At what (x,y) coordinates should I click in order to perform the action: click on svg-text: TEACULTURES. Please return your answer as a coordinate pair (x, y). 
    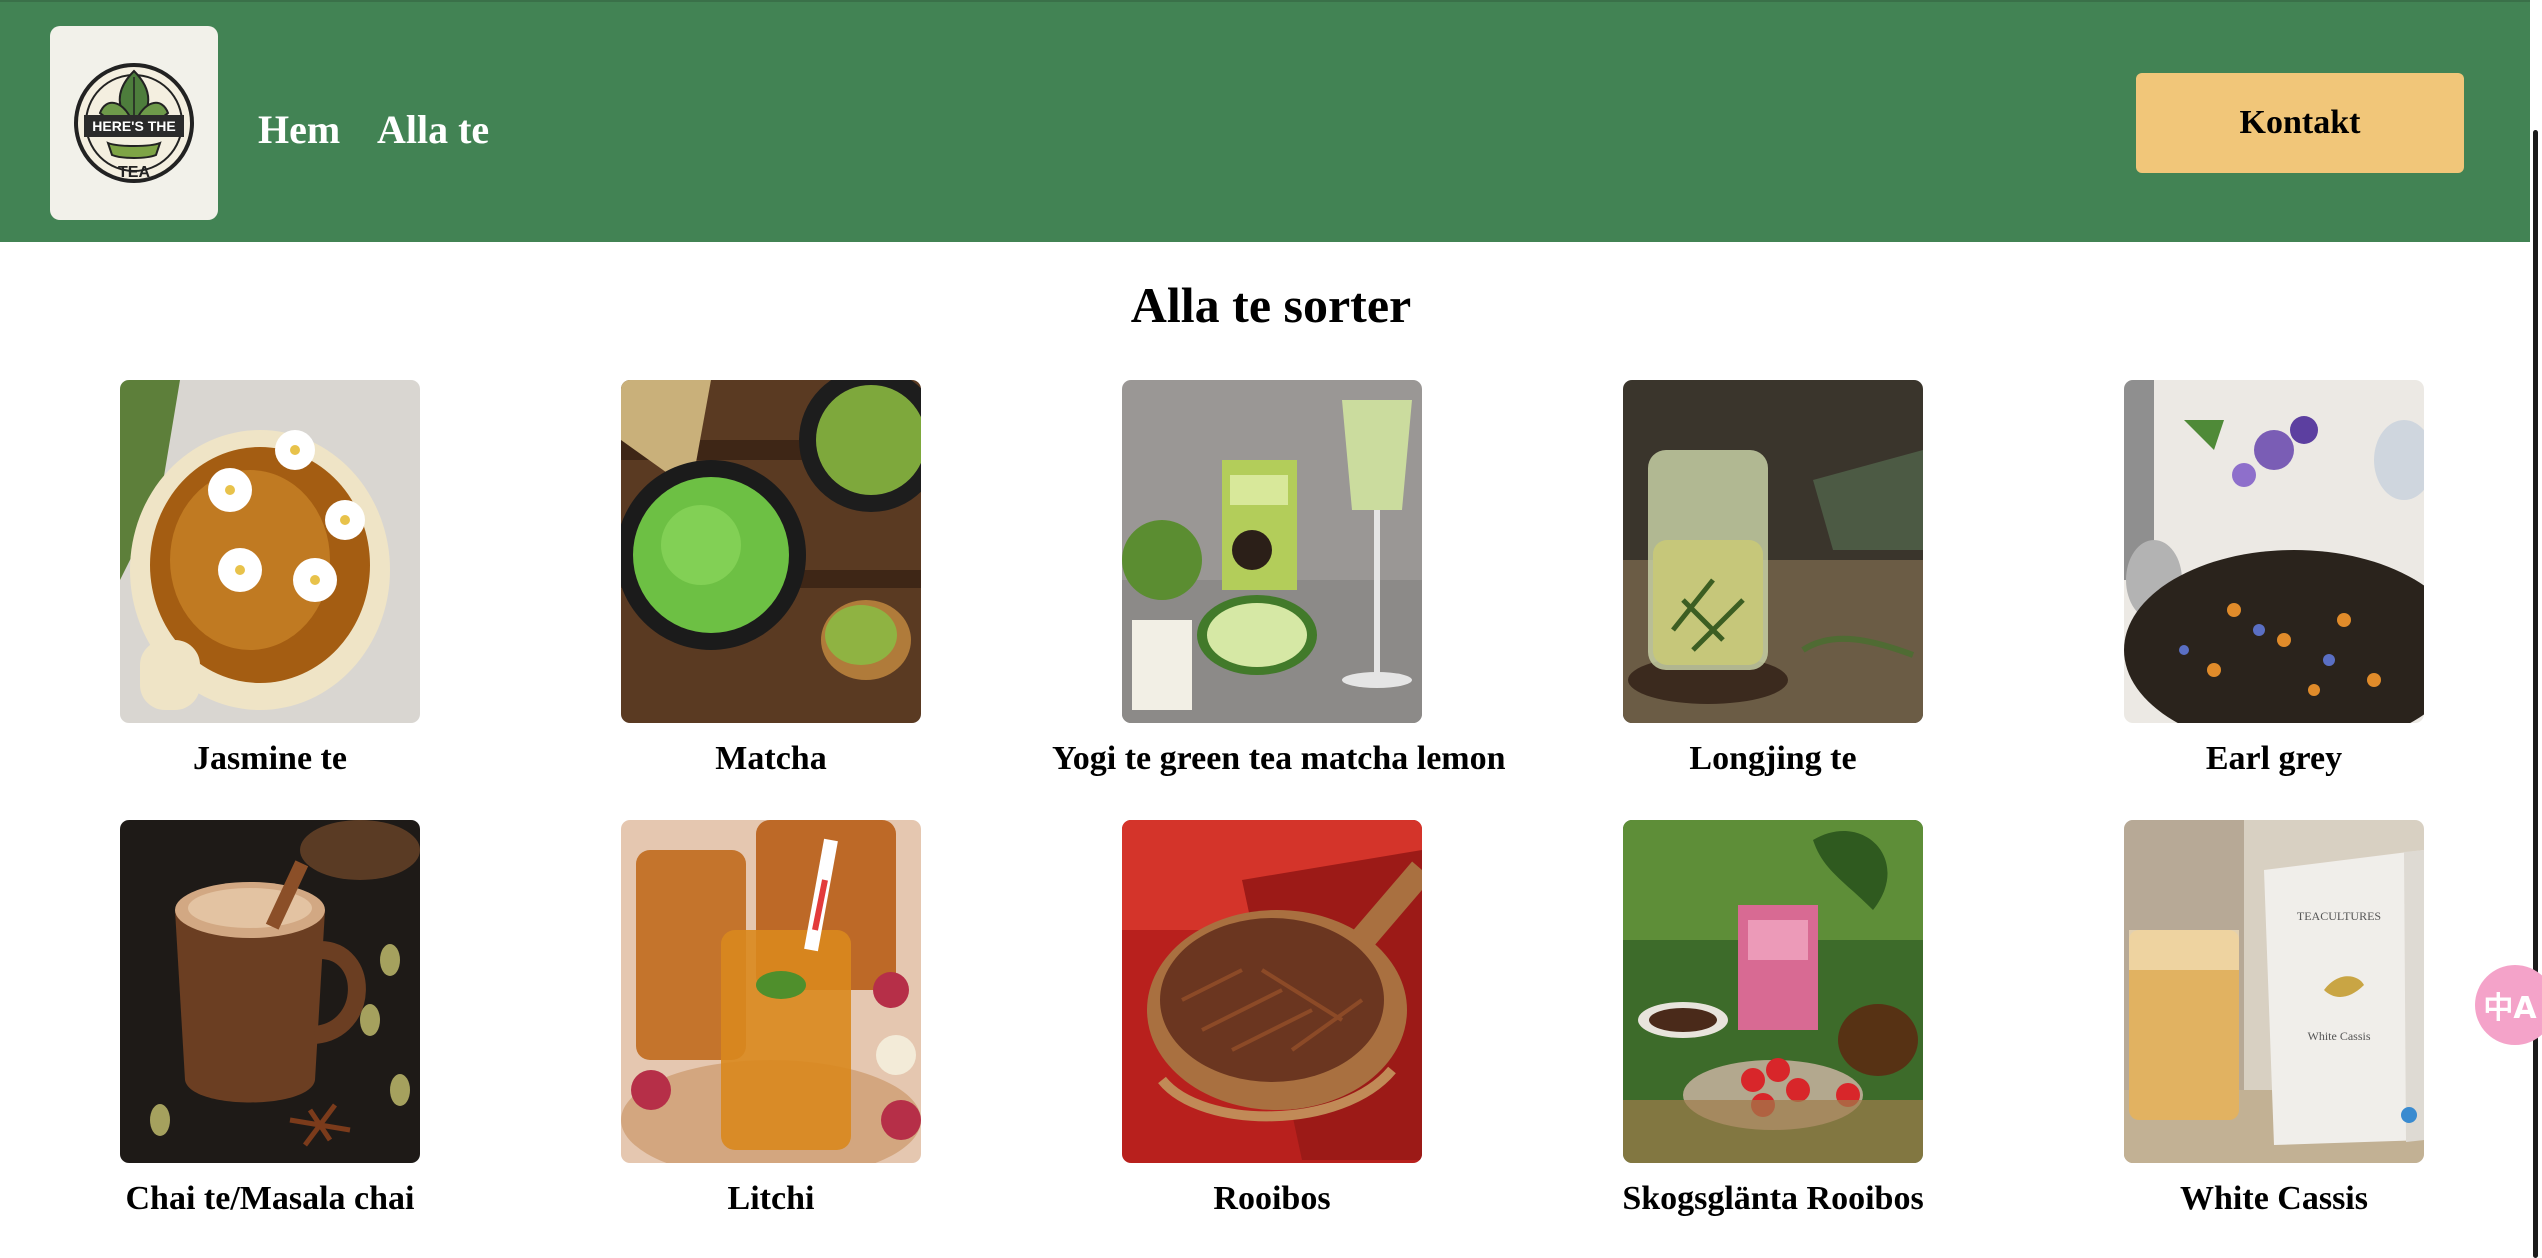
    Looking at the image, I should click on (2339, 916).